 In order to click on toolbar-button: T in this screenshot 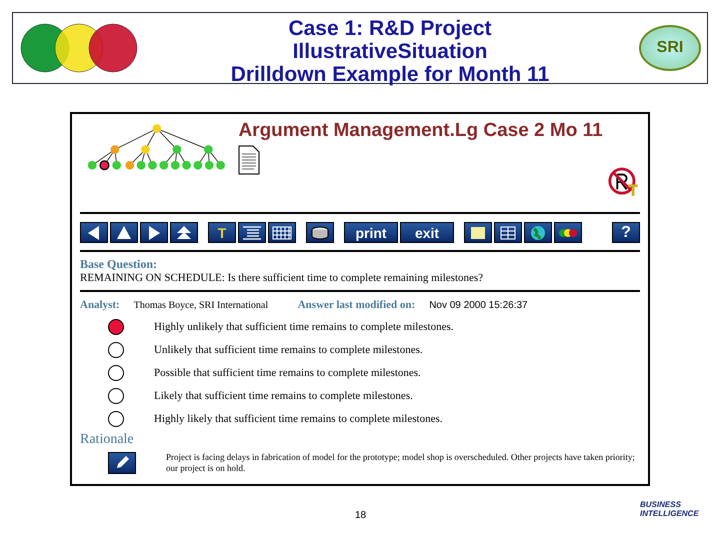, I will do `click(222, 232)`.